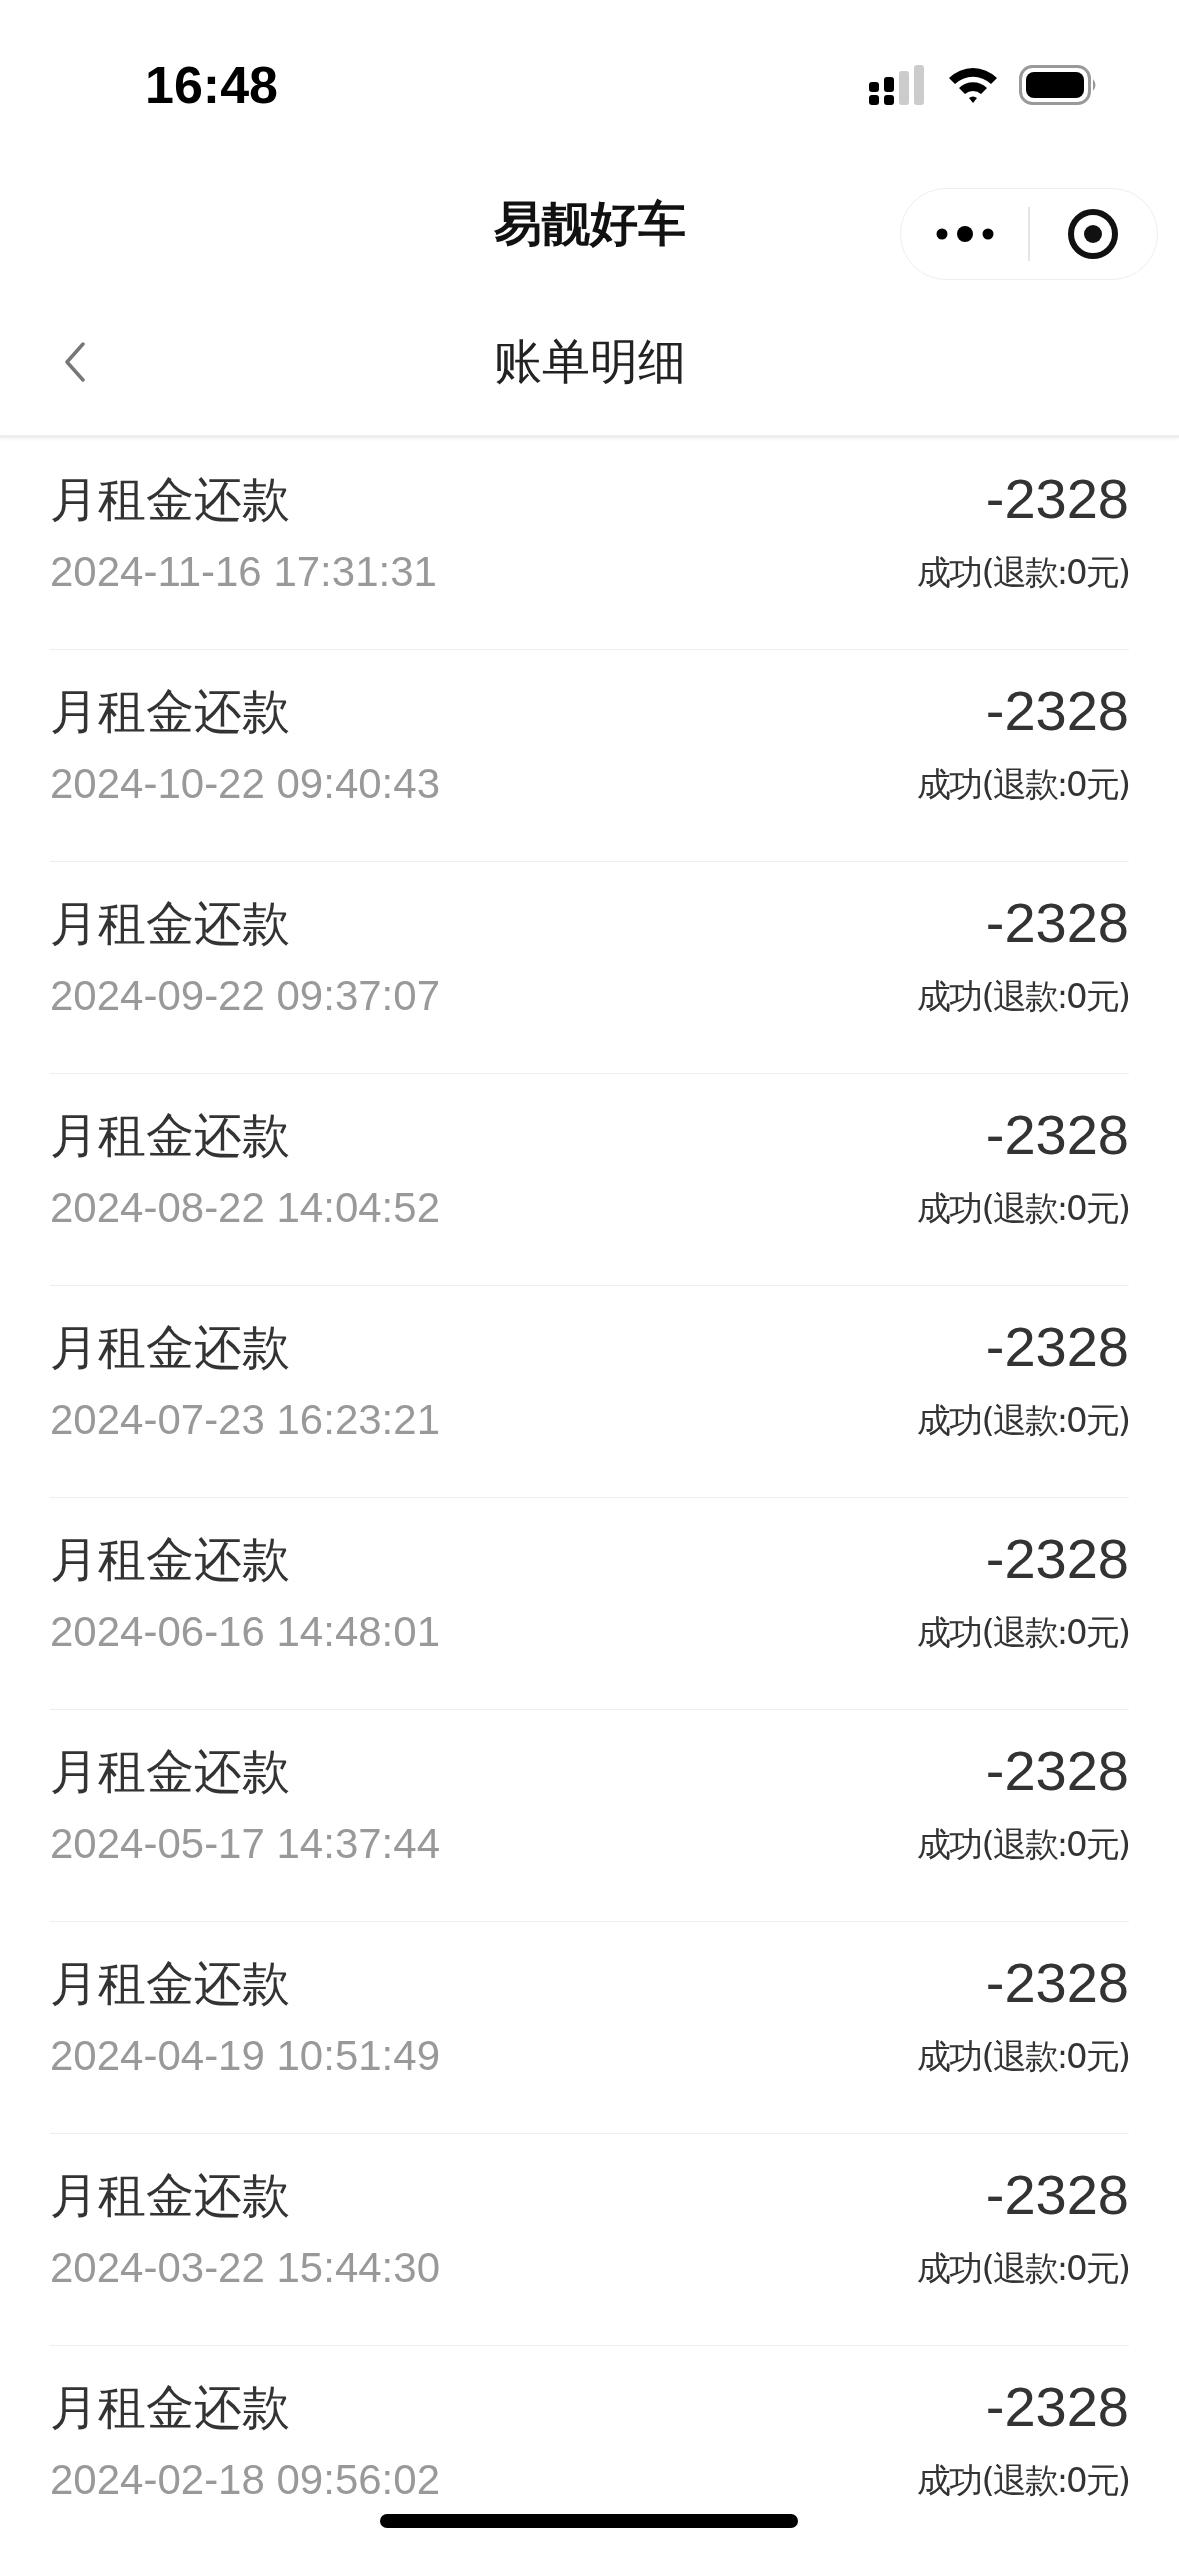 The width and height of the screenshot is (1179, 2556). What do you see at coordinates (75, 362) in the screenshot?
I see `back-icon` at bounding box center [75, 362].